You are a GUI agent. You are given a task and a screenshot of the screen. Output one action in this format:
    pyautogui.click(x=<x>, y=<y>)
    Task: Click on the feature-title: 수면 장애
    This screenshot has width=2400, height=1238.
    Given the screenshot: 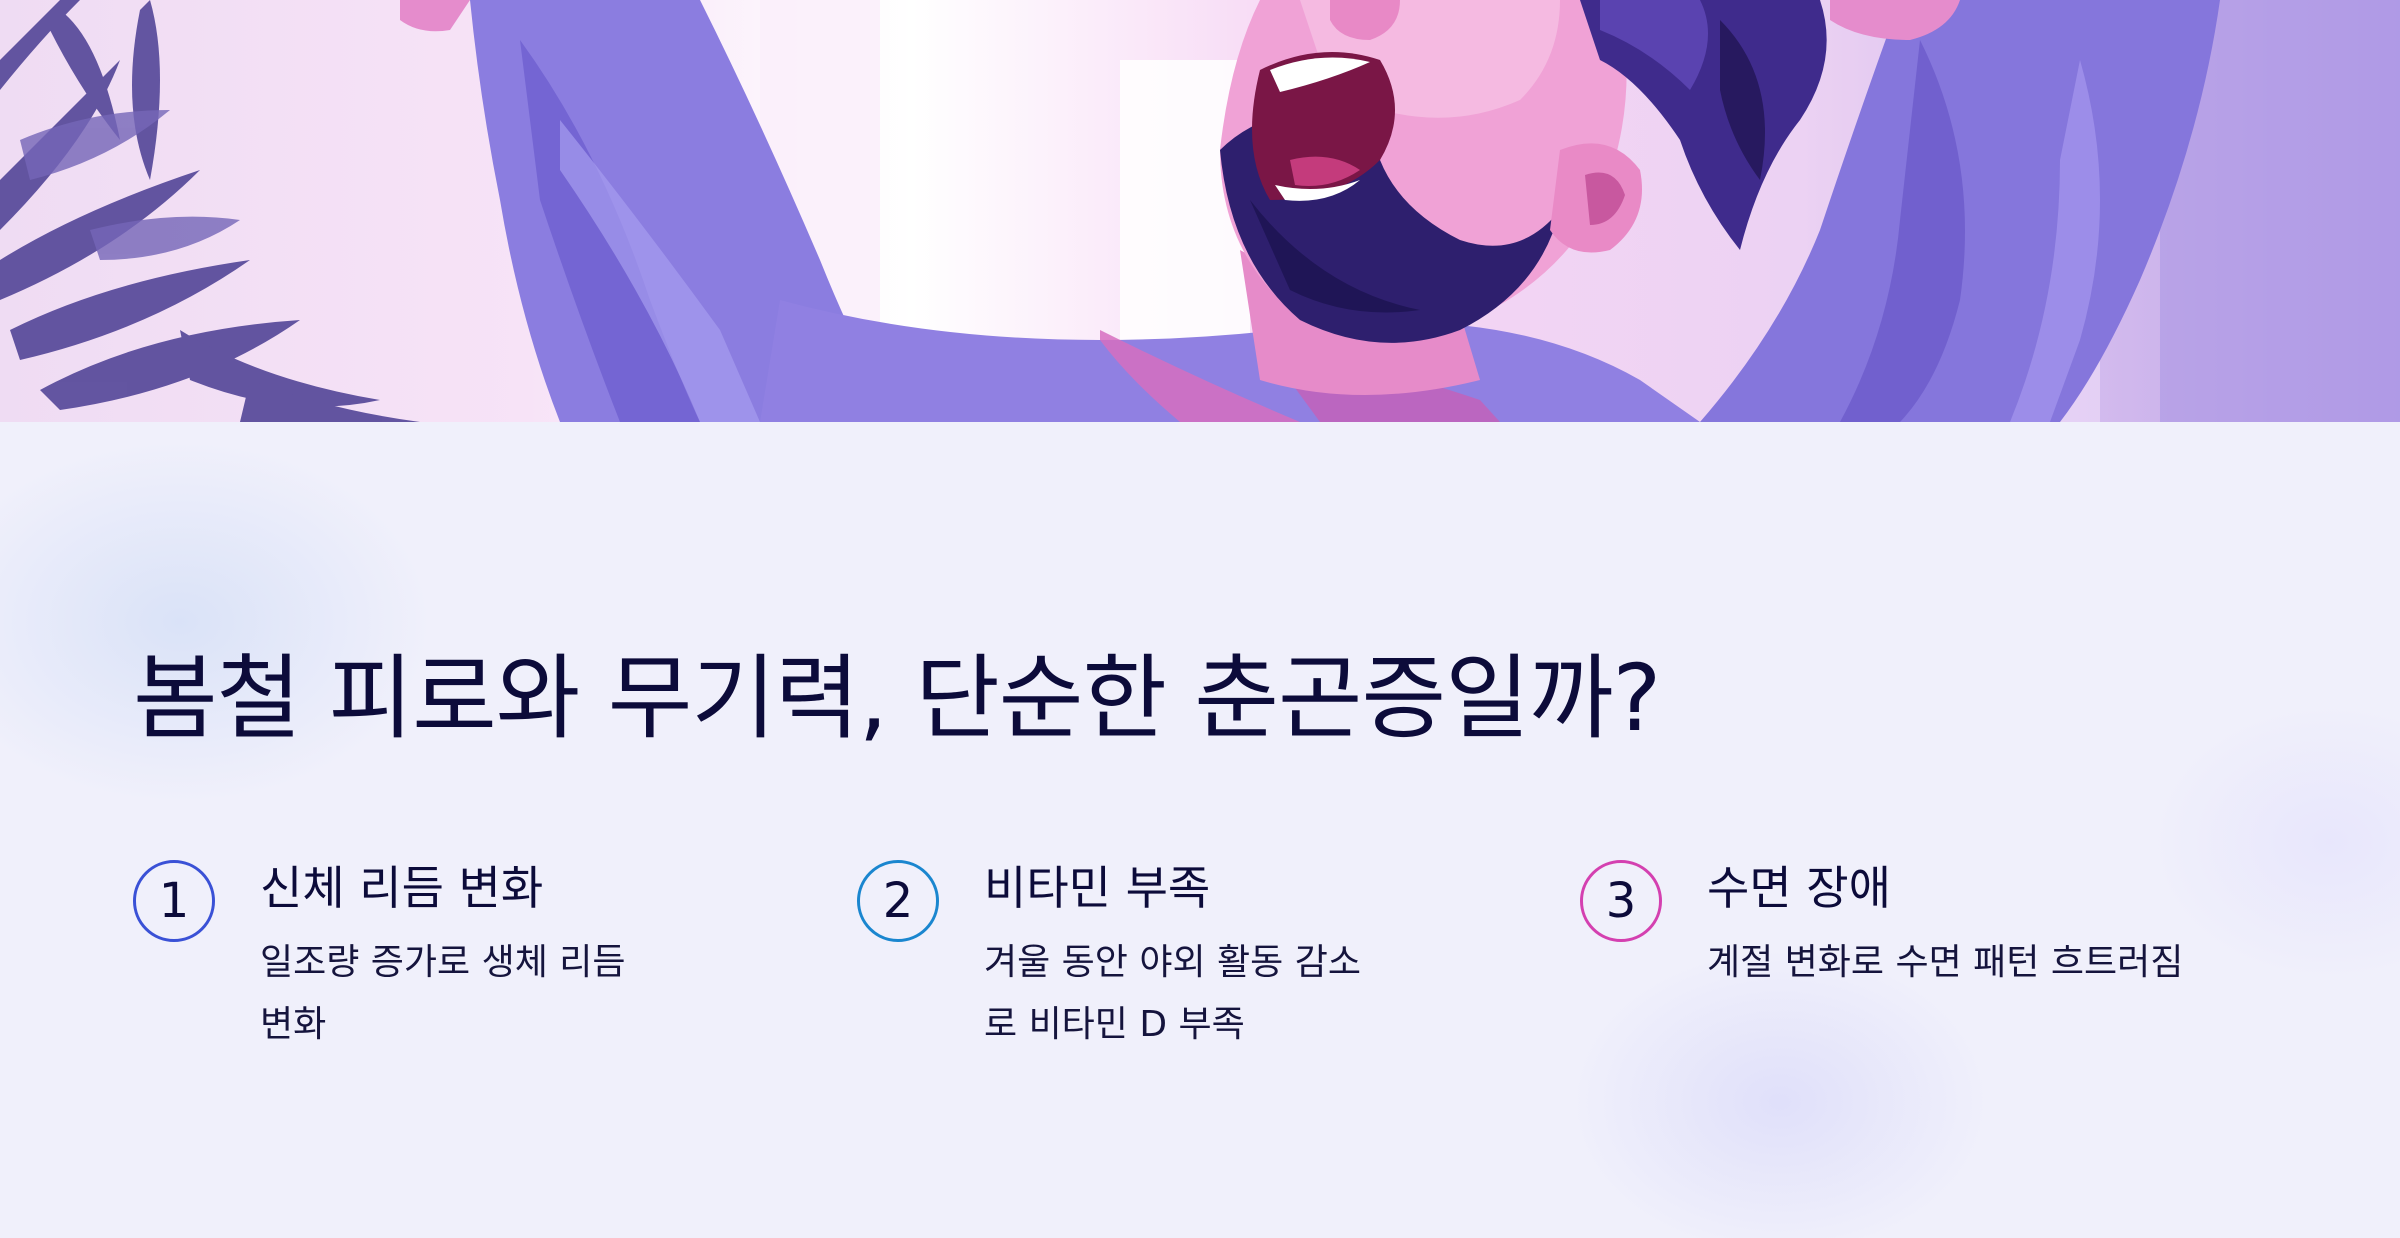 What is the action you would take?
    pyautogui.click(x=1799, y=888)
    